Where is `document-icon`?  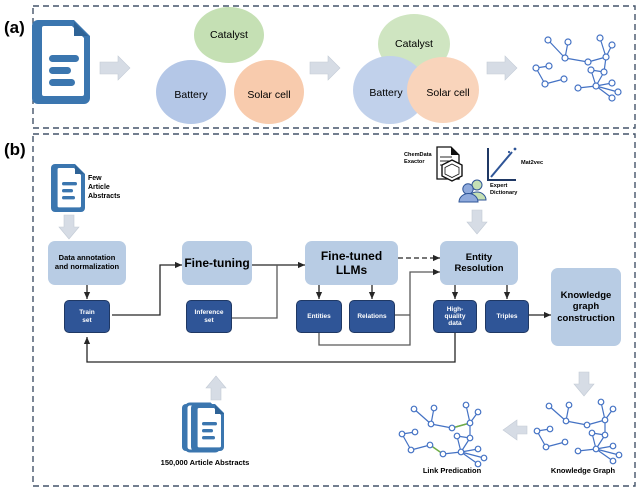 document-icon is located at coordinates (61, 62).